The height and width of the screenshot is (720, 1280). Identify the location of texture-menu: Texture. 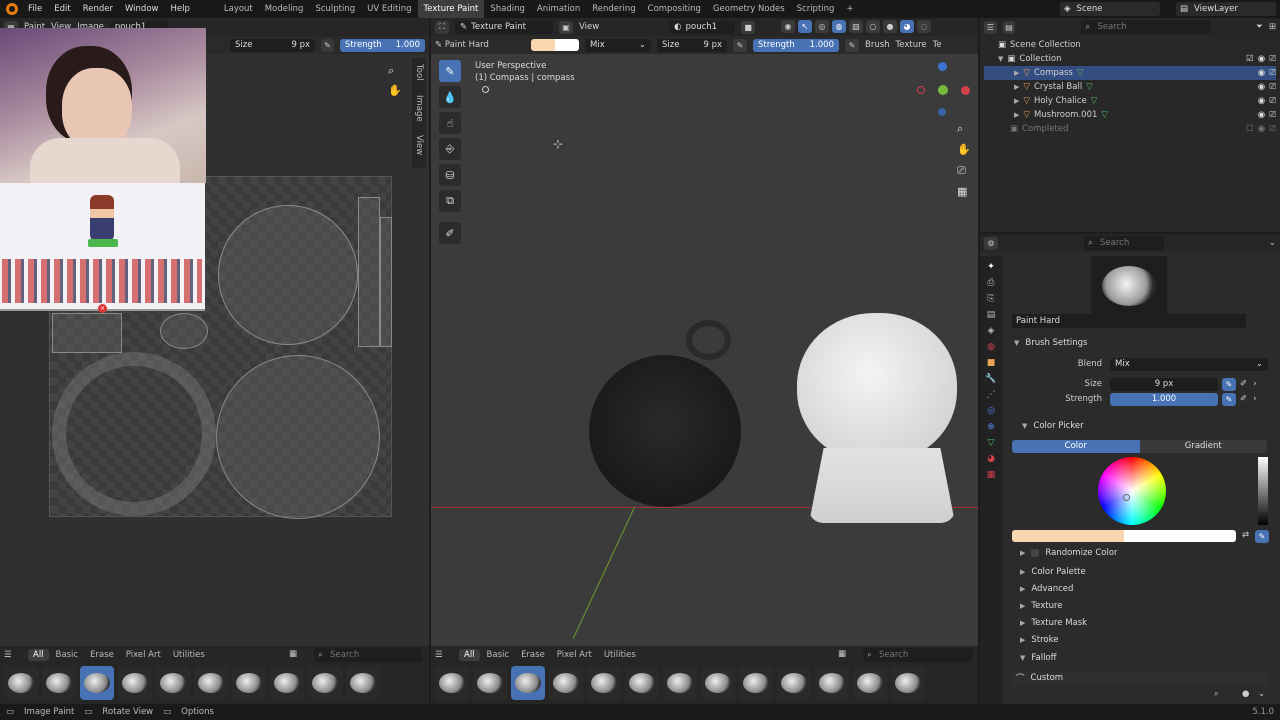
(911, 45).